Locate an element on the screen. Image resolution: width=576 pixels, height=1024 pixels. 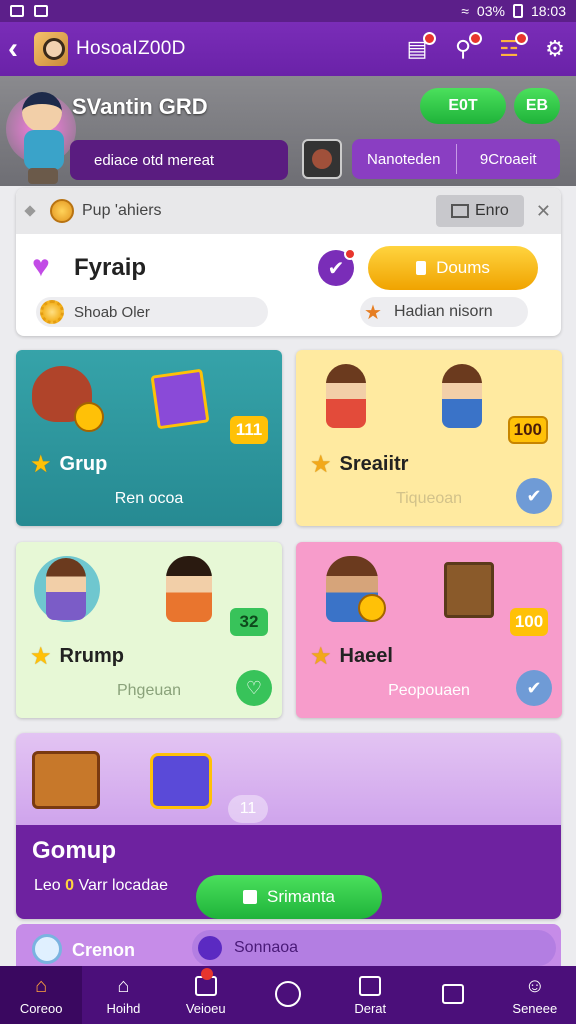
nav-item-home: ⌂ Coreoo is located at coordinates (41, 995).